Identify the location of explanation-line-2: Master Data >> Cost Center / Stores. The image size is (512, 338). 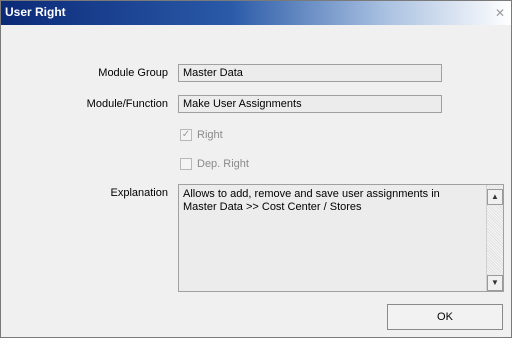
(272, 207).